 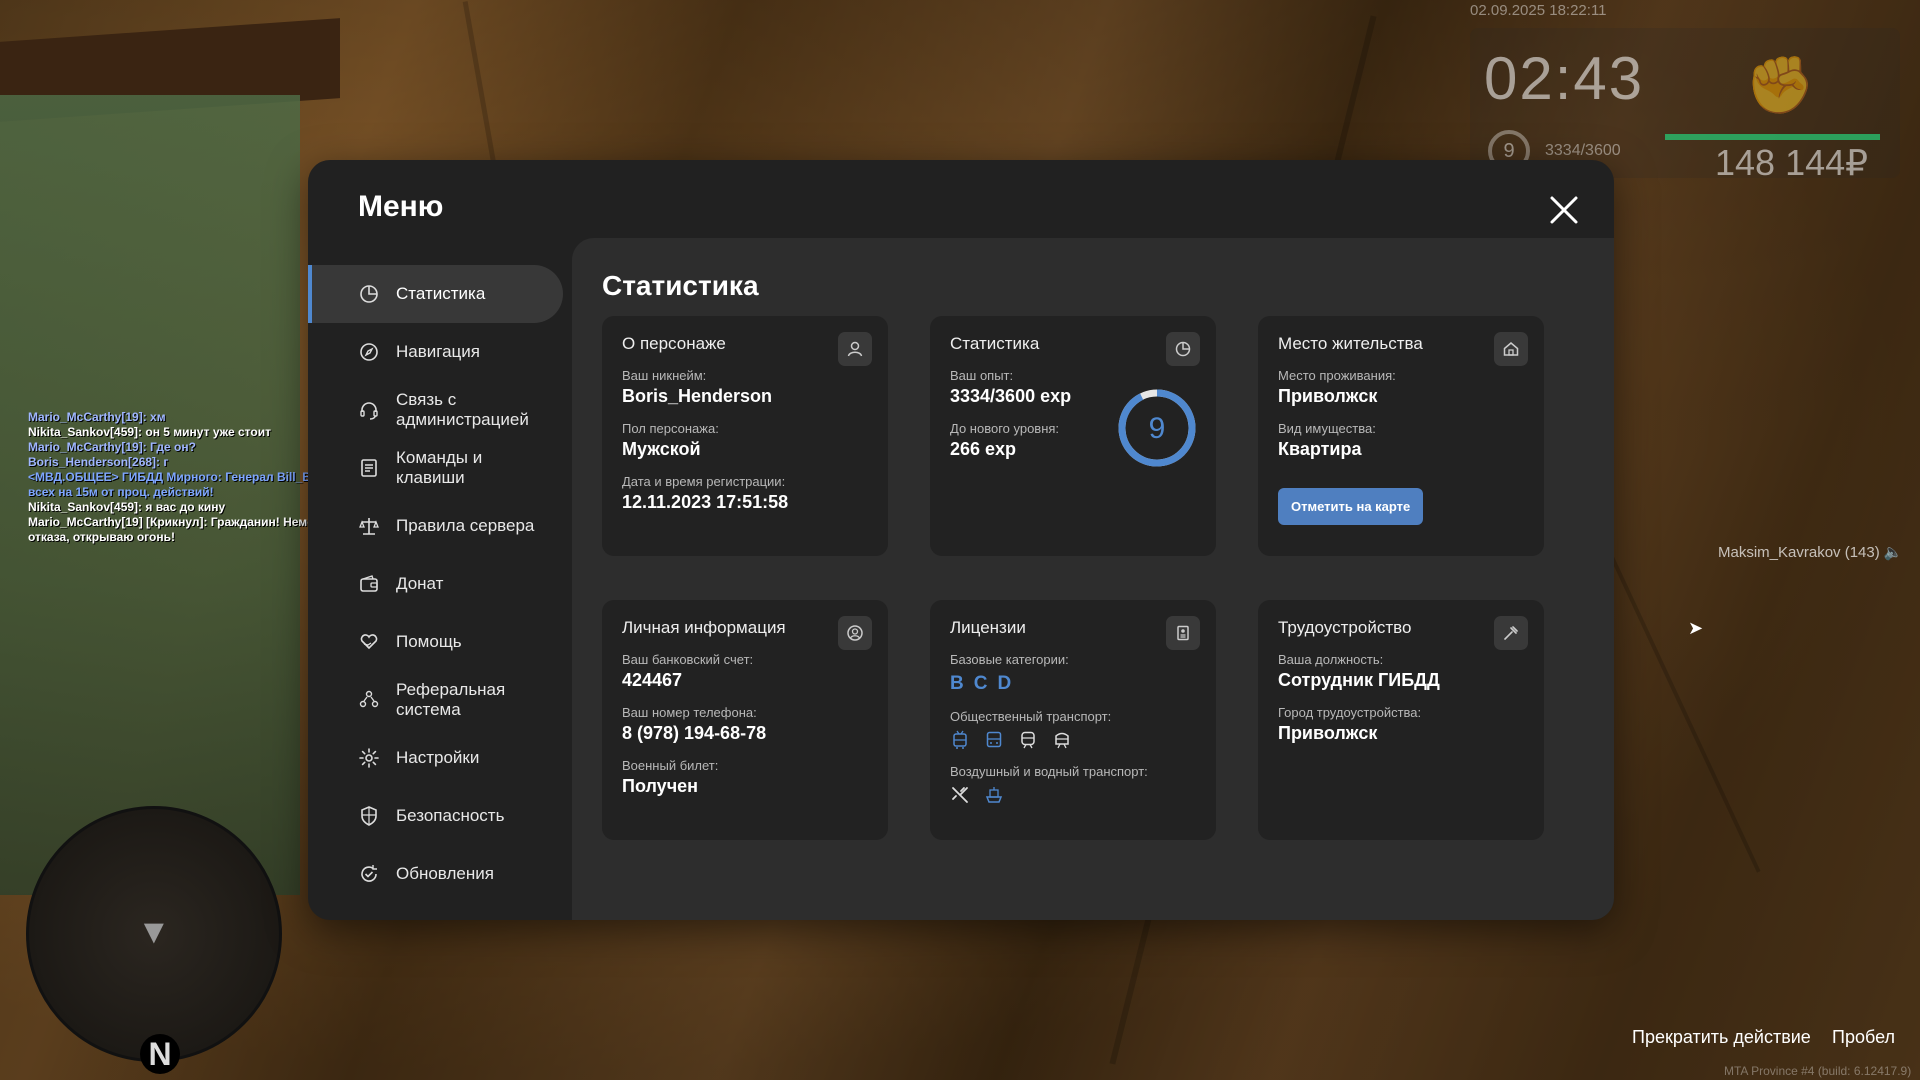 I want to click on house-icon, so click(x=1511, y=349).